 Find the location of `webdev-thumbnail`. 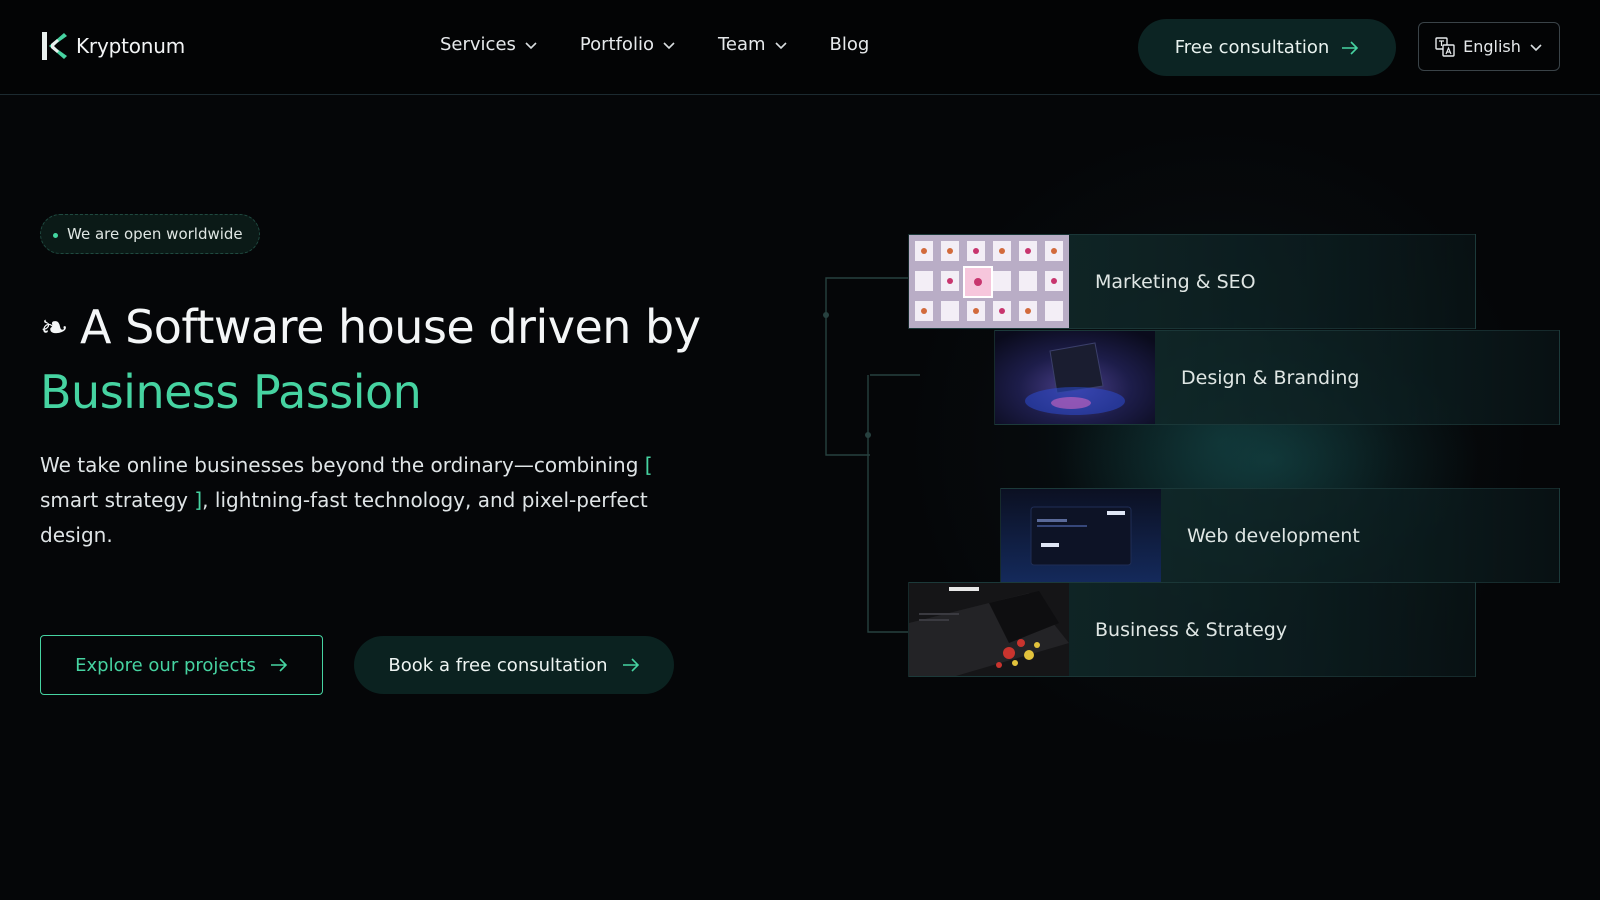

webdev-thumbnail is located at coordinates (1081, 535).